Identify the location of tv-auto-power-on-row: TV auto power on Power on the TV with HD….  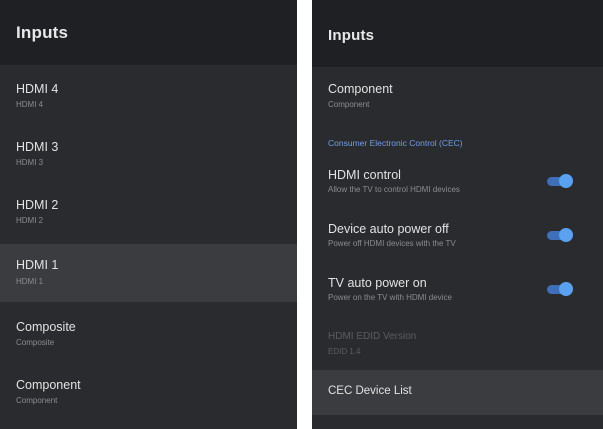
(457, 292).